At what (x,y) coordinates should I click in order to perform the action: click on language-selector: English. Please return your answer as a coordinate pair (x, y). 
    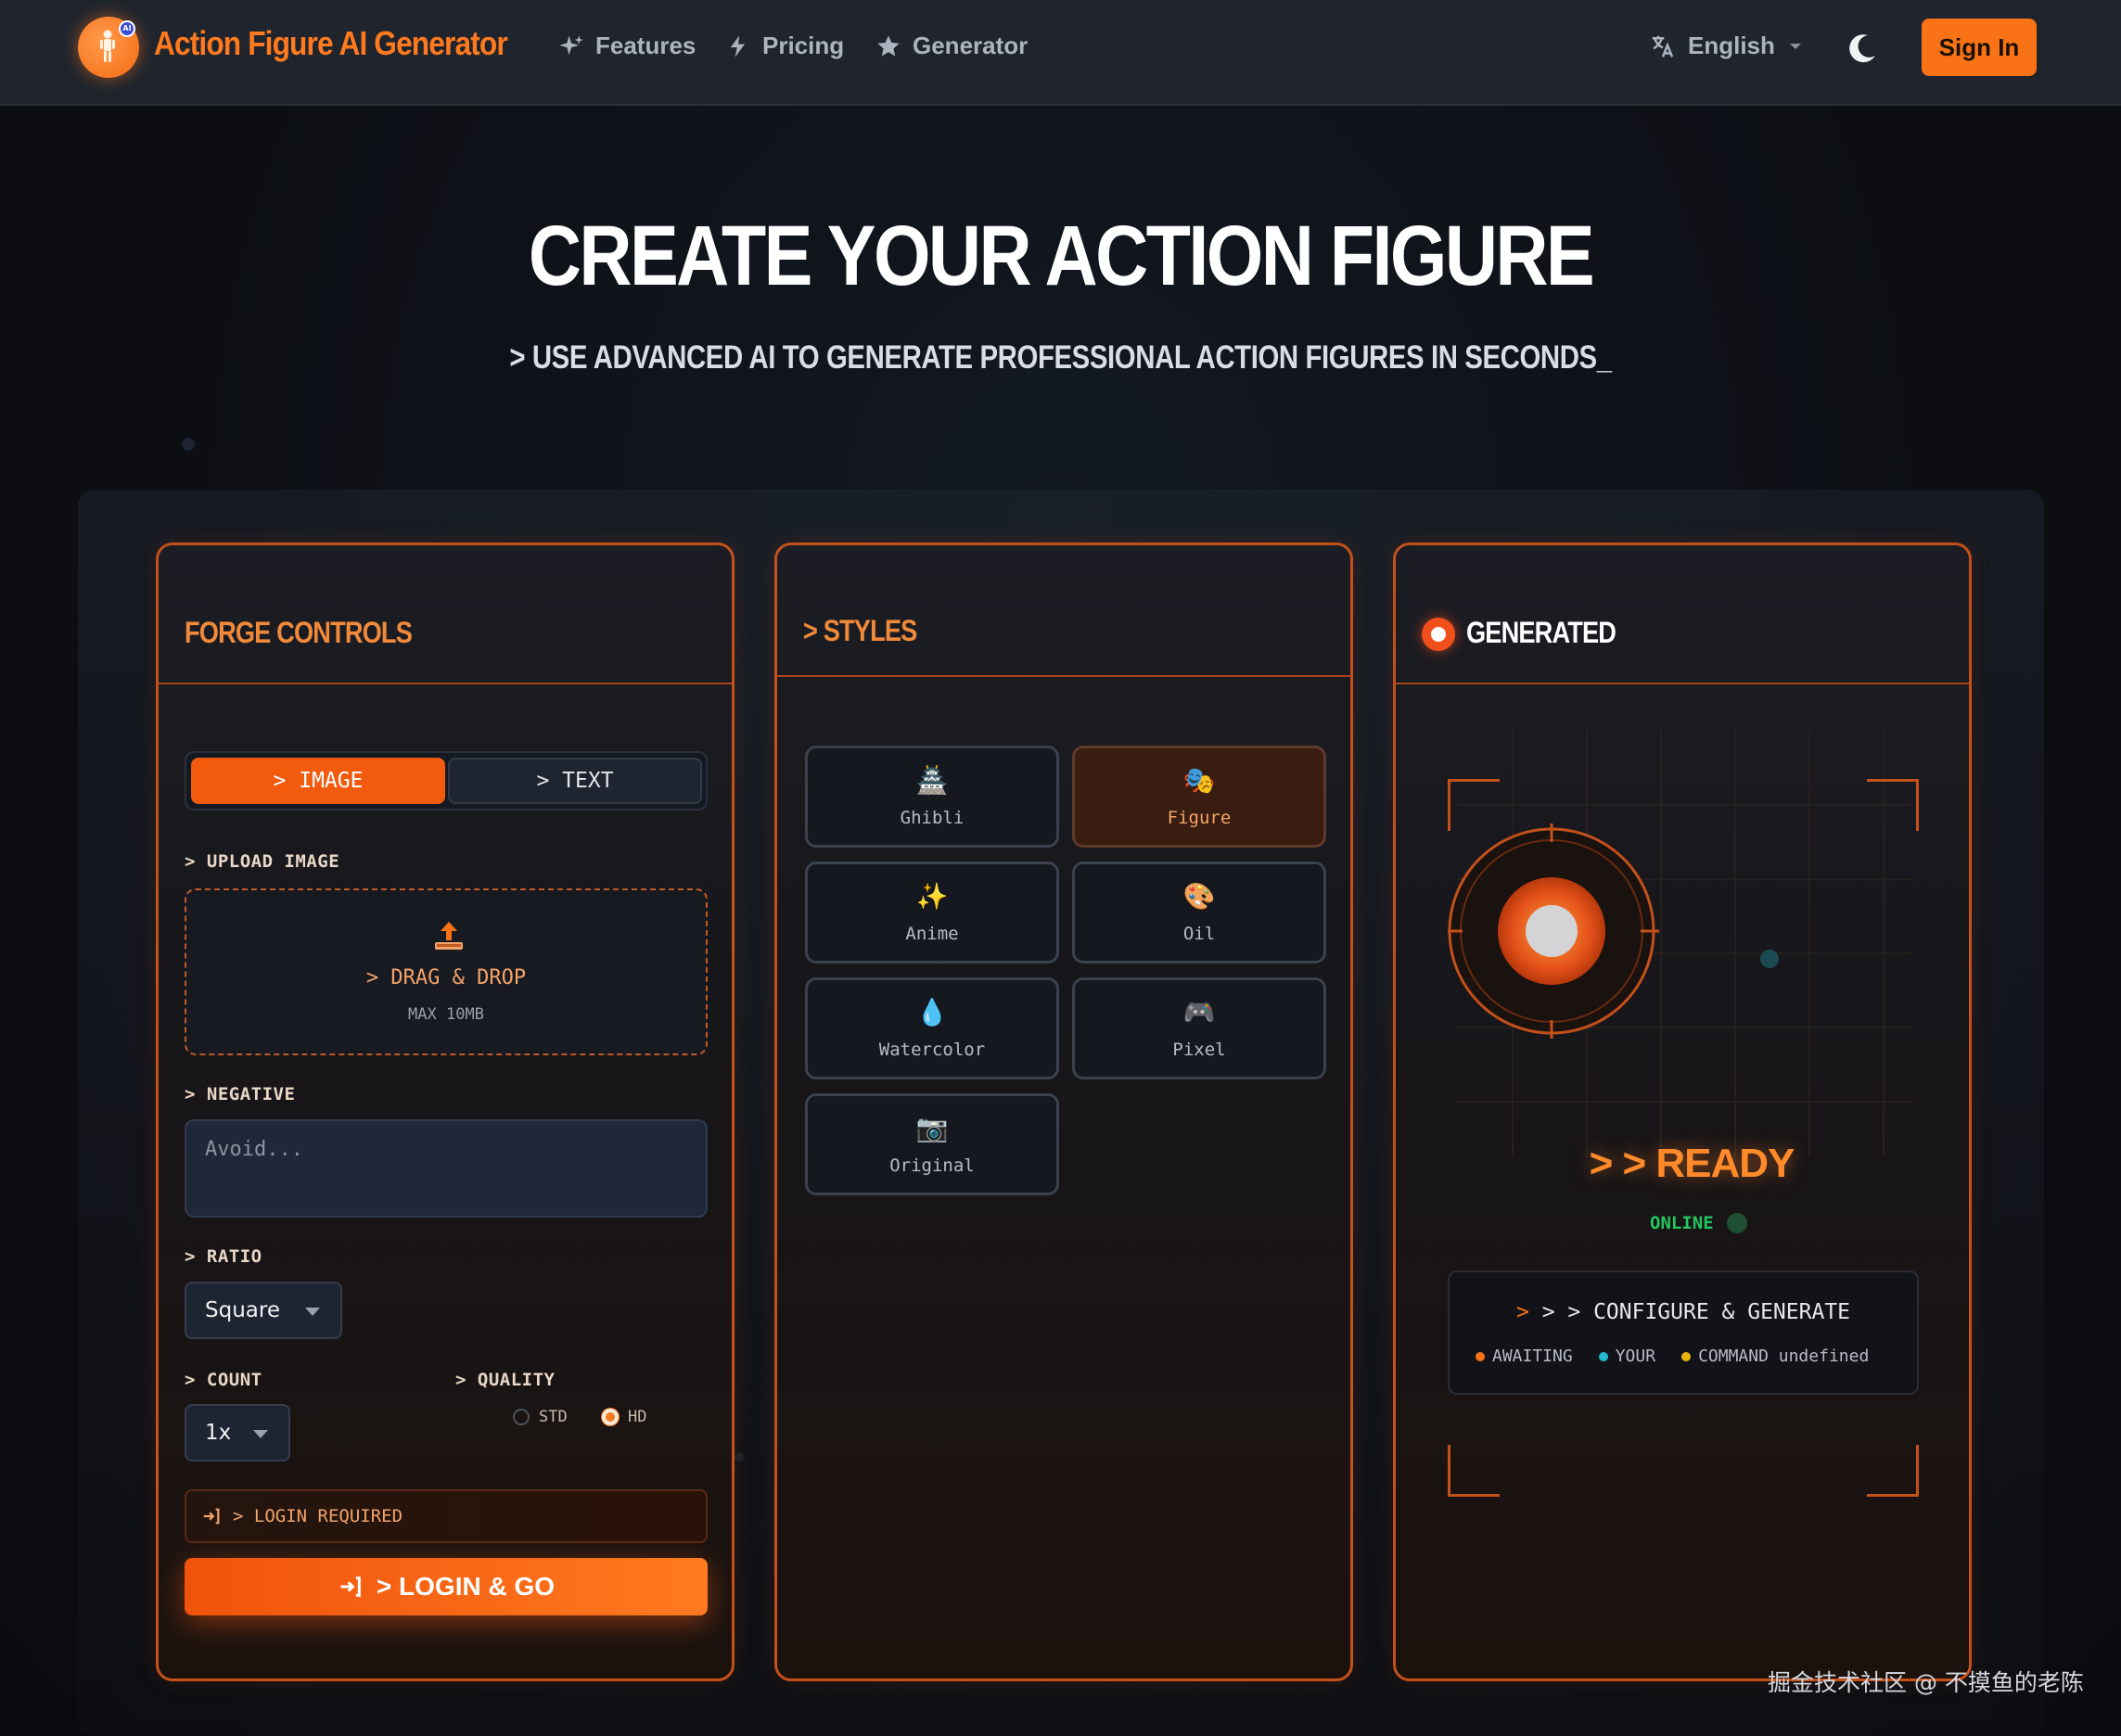
    Looking at the image, I should click on (1727, 46).